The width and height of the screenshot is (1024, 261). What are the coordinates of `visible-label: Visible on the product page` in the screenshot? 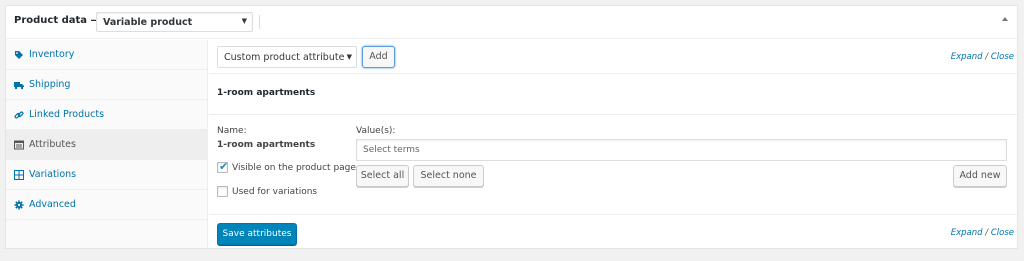 It's located at (294, 168).